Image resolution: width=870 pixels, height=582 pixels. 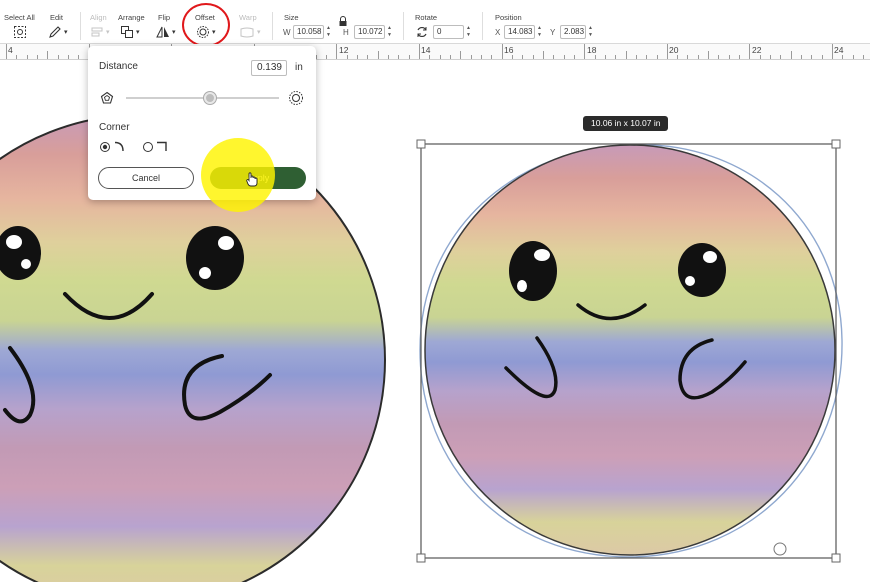 I want to click on x-position-stepper: ▲ ▼, so click(x=539, y=32).